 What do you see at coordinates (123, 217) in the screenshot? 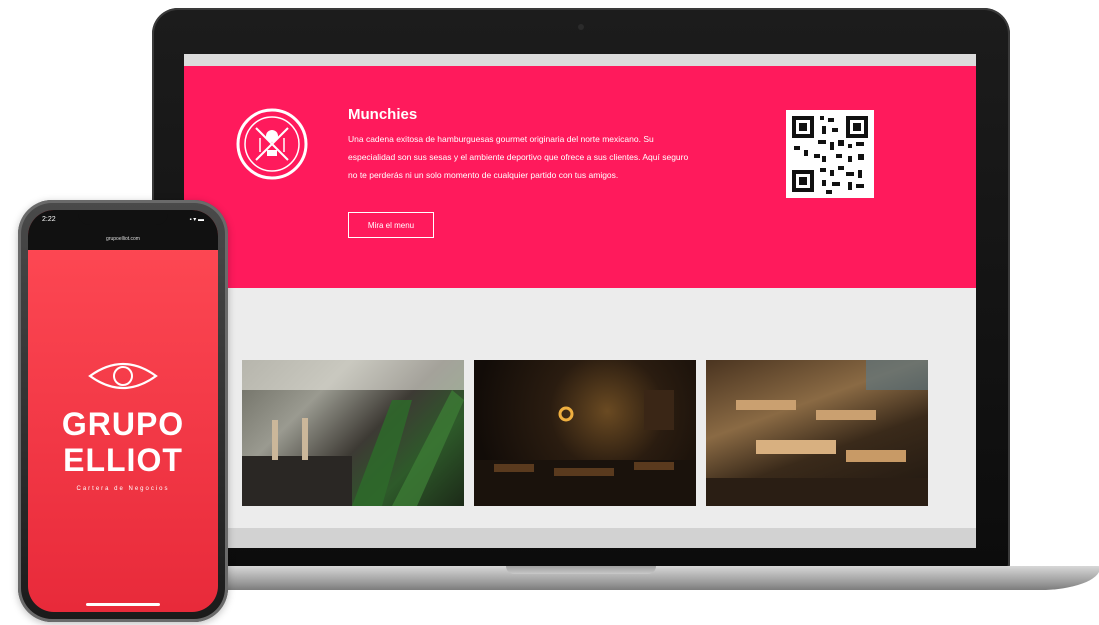
I see `phone-notch` at bounding box center [123, 217].